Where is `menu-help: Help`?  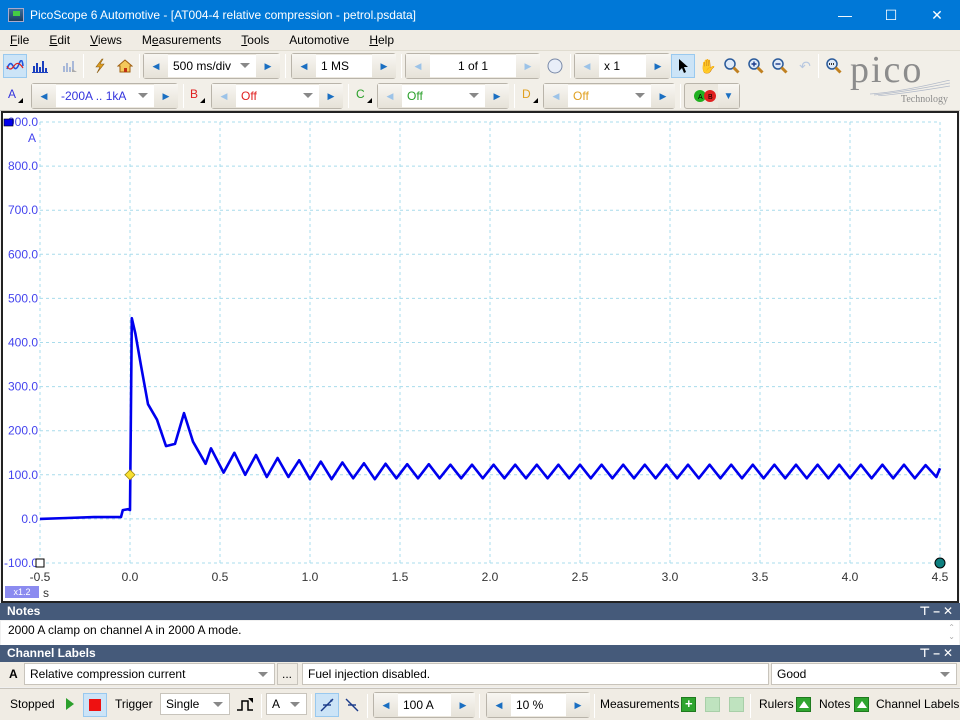 menu-help: Help is located at coordinates (381, 40).